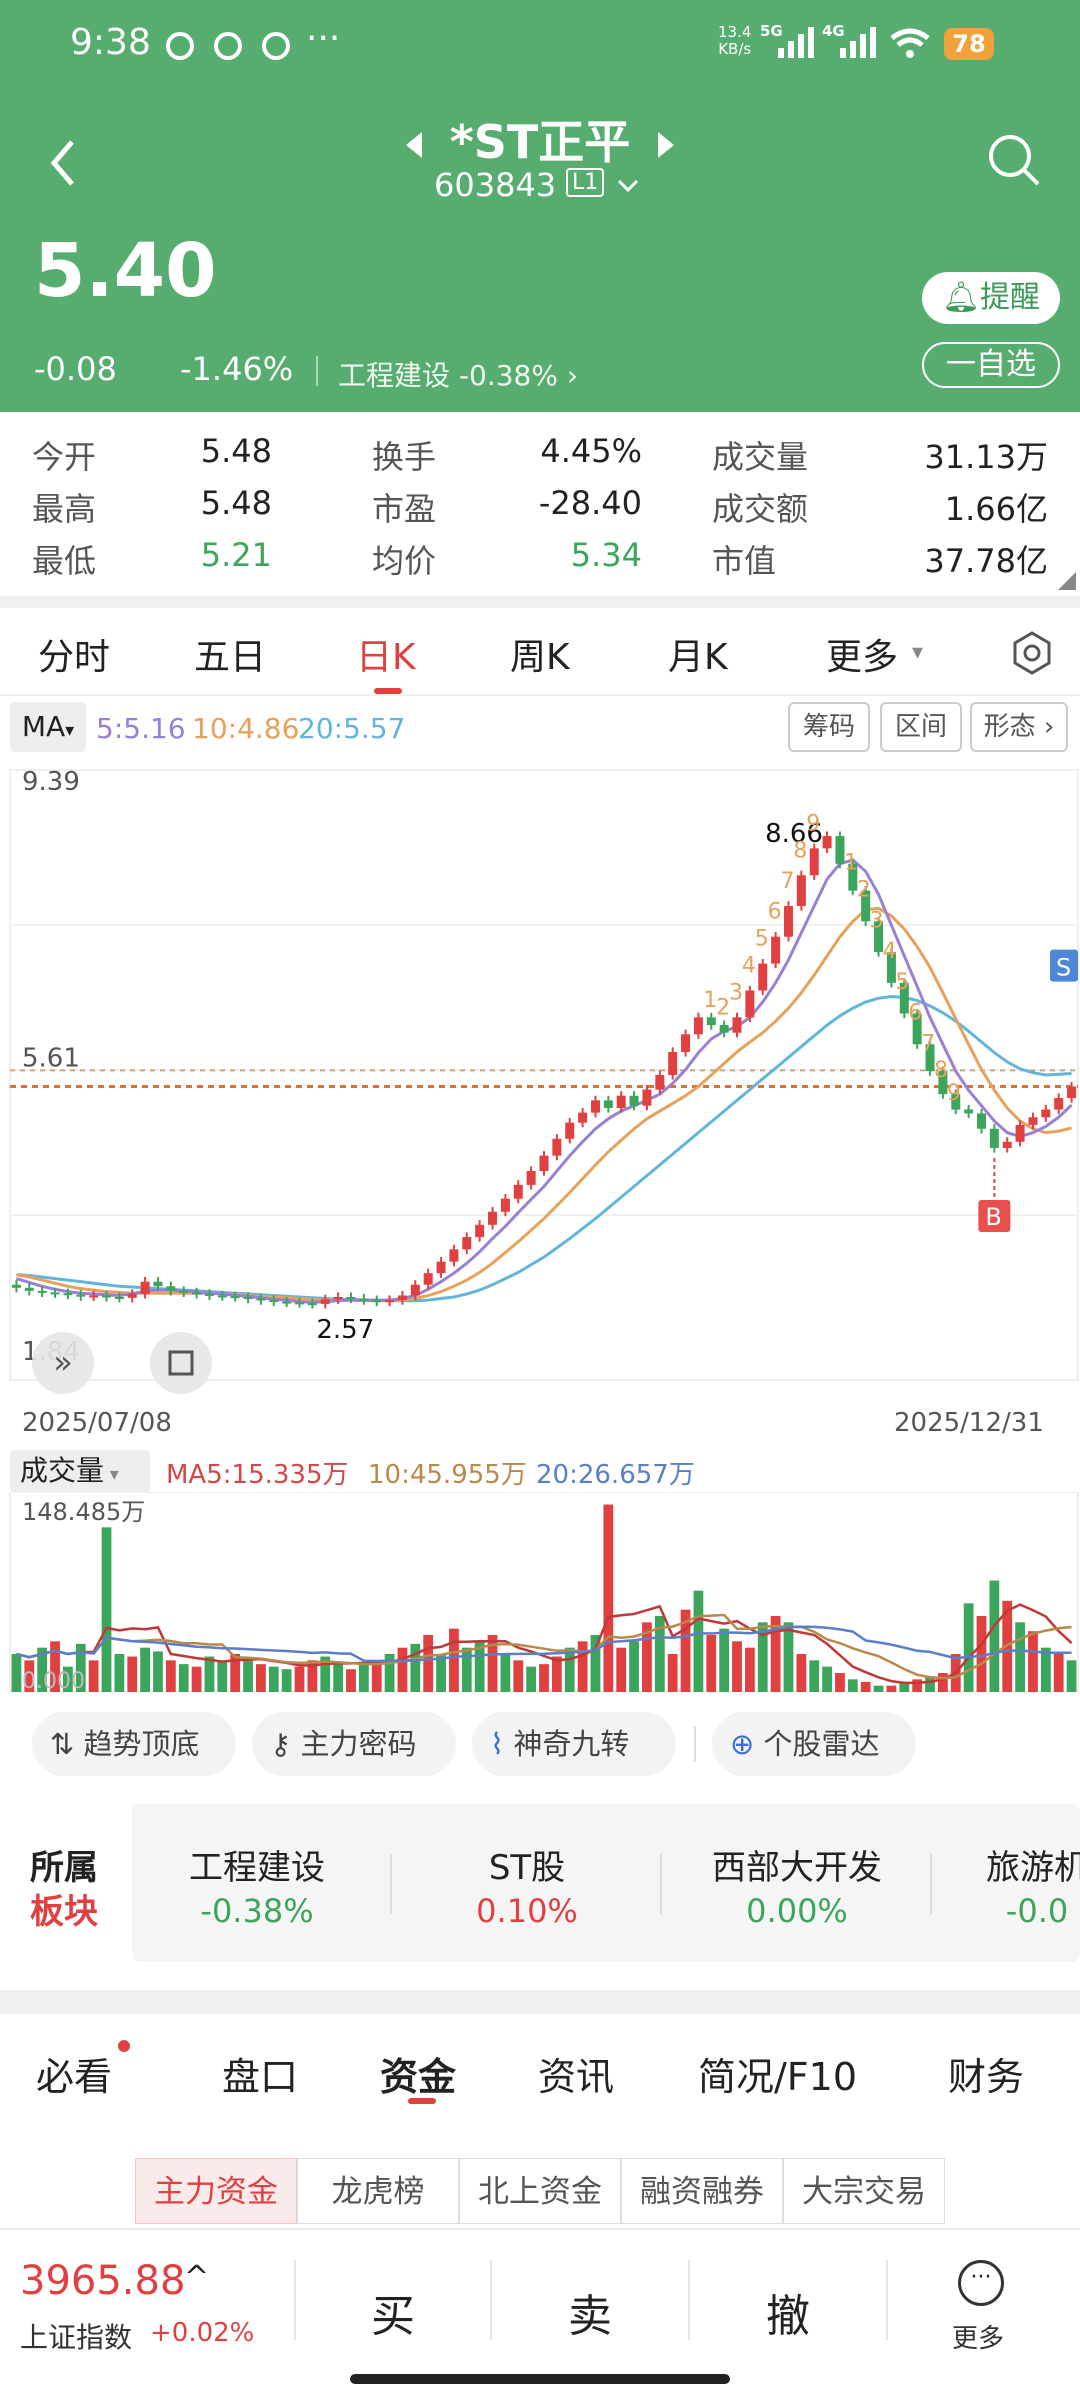 The height and width of the screenshot is (2402, 1080). What do you see at coordinates (393, 2312) in the screenshot?
I see `buy-button: 买` at bounding box center [393, 2312].